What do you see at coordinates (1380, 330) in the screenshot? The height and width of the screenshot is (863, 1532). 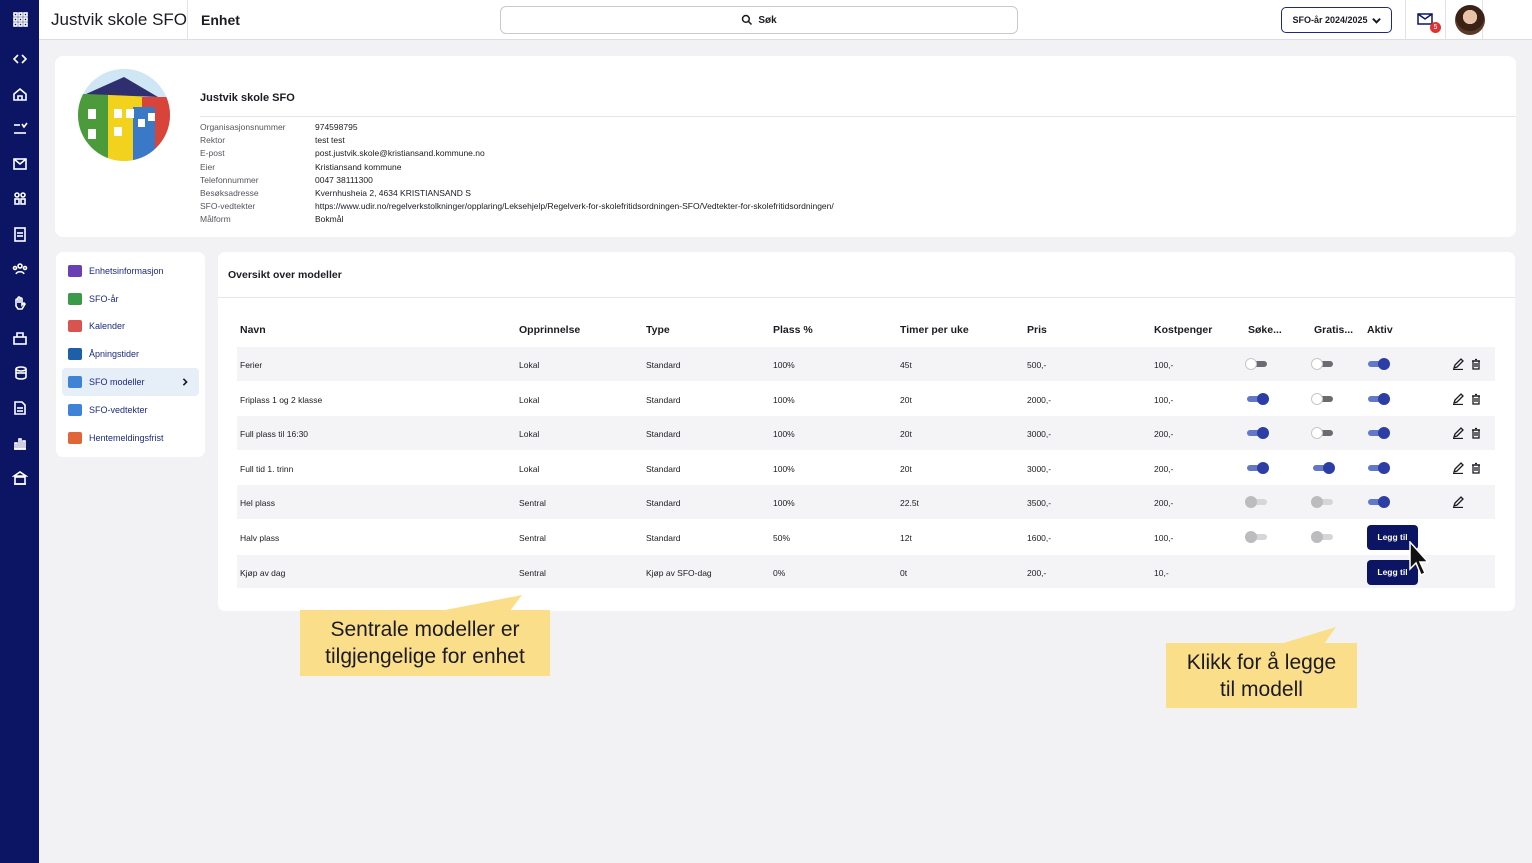 I see `column-header: Aktiv` at bounding box center [1380, 330].